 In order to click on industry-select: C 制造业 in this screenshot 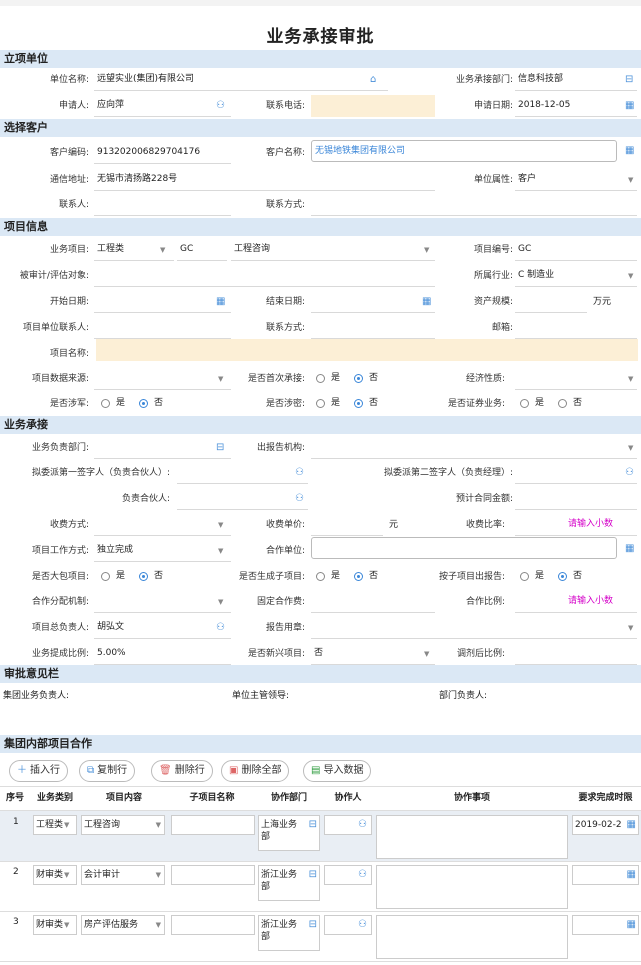, I will do `click(576, 276)`.